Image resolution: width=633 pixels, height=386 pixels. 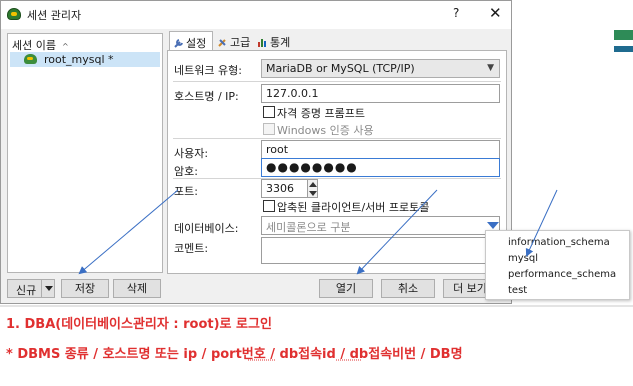 I want to click on dropdown-item: performance_schema, so click(x=562, y=274).